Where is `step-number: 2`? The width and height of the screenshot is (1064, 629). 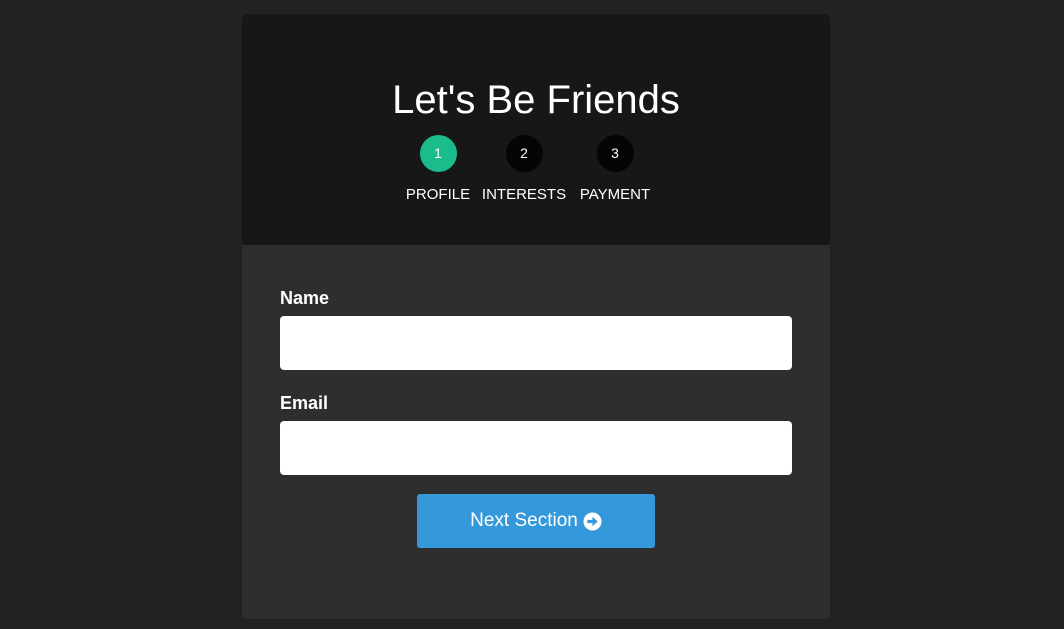
step-number: 2 is located at coordinates (524, 153).